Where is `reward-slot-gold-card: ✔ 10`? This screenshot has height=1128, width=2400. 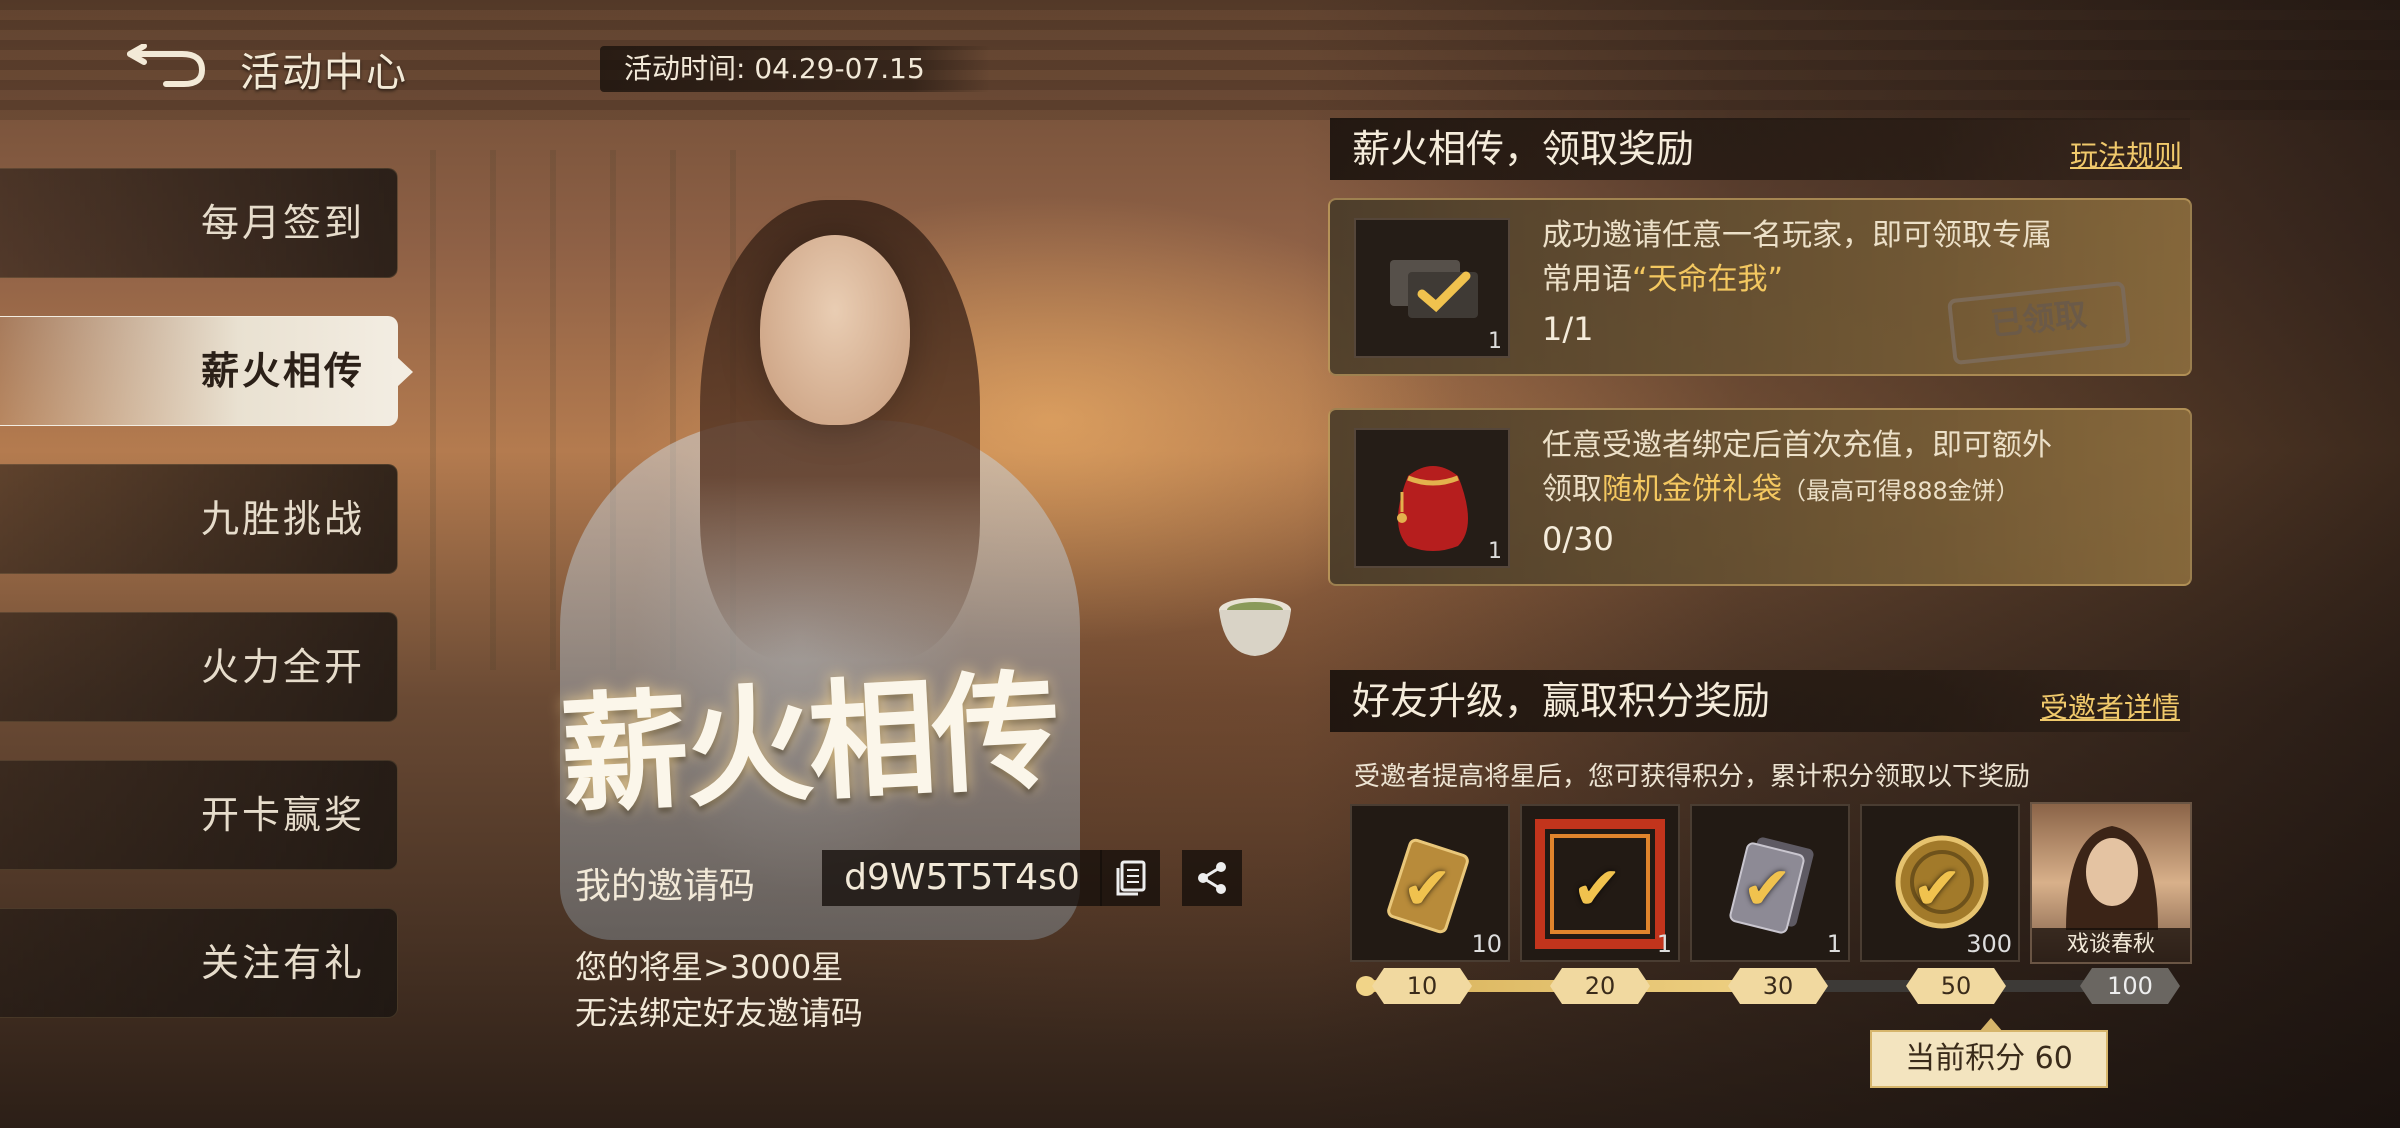 reward-slot-gold-card: ✔ 10 is located at coordinates (1430, 883).